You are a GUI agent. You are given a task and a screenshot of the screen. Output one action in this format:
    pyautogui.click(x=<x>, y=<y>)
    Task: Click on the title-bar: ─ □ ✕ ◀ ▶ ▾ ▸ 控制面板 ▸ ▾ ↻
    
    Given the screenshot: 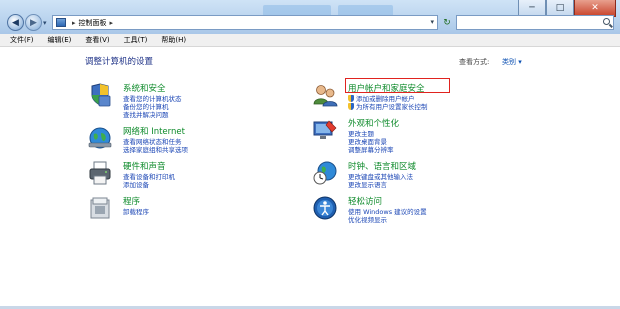 What is the action you would take?
    pyautogui.click(x=310, y=17)
    